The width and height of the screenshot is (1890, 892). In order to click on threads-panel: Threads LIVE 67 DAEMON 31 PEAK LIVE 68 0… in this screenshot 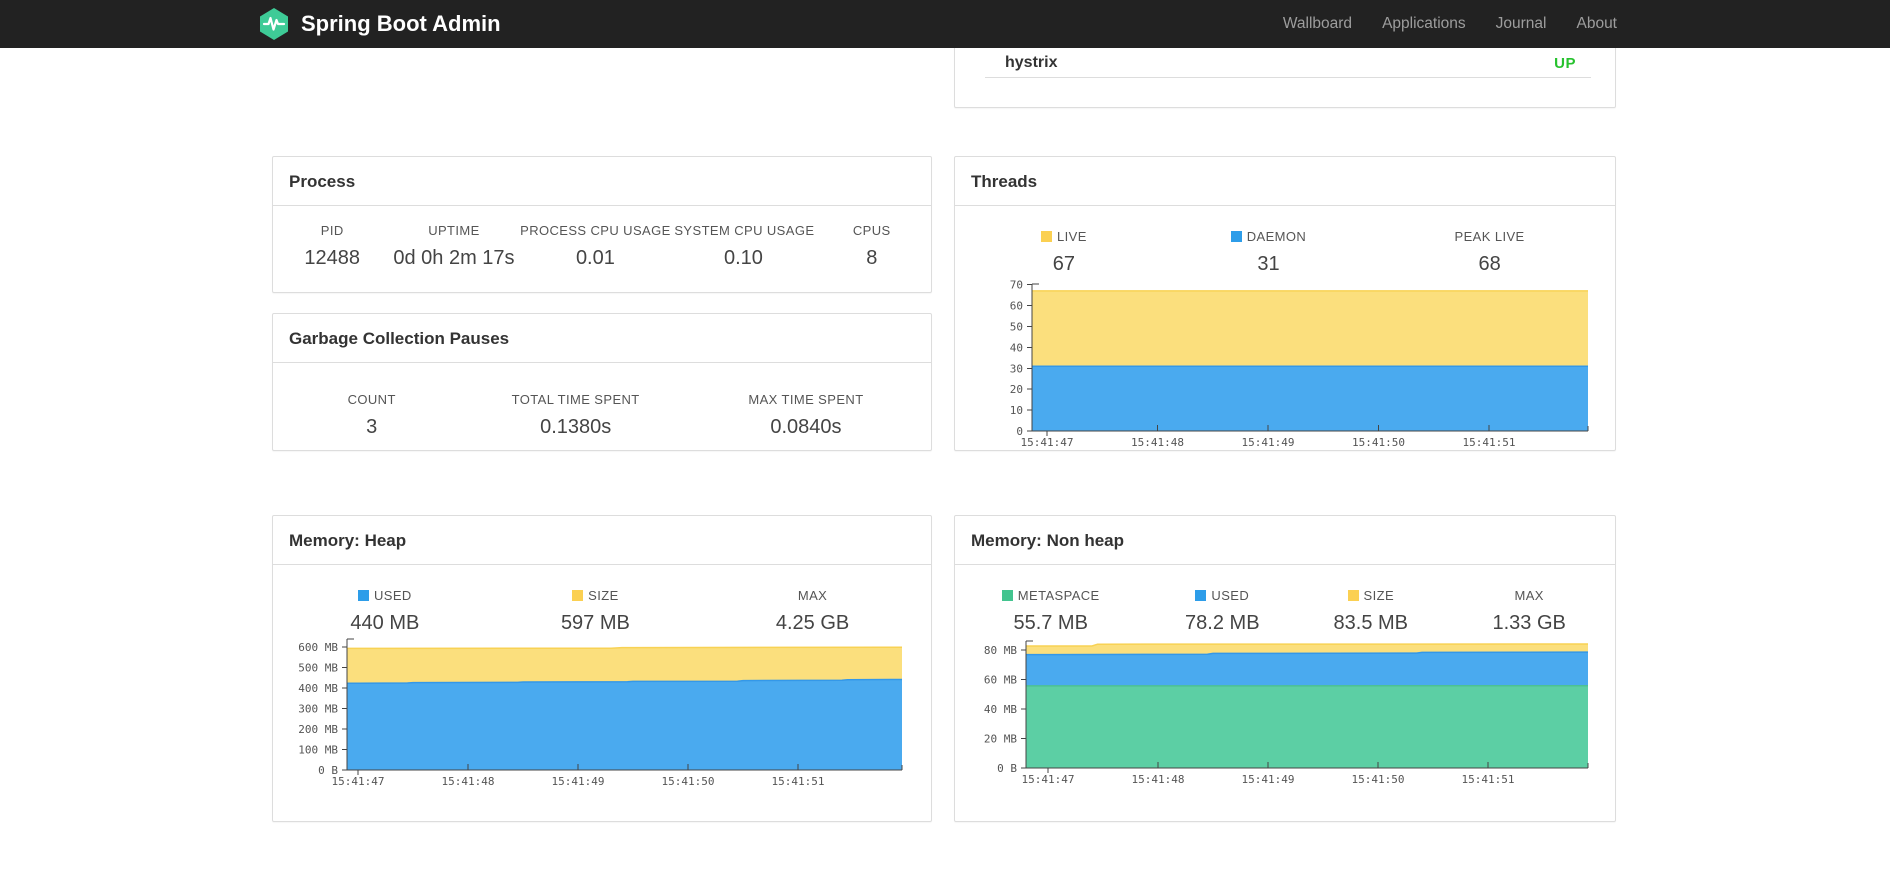, I will do `click(1285, 303)`.